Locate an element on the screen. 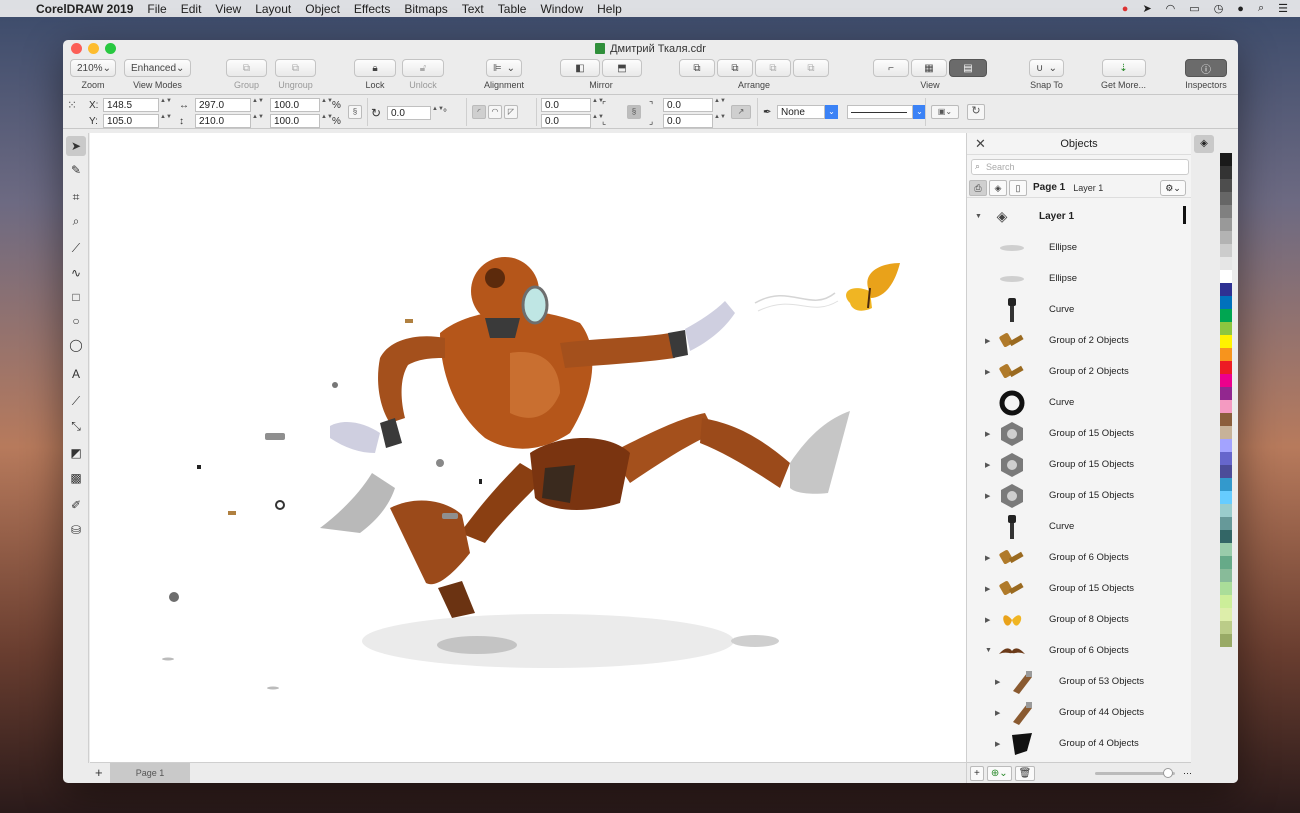 Image resolution: width=1300 pixels, height=813 pixels. rotation-field: 0.0 is located at coordinates (409, 113).